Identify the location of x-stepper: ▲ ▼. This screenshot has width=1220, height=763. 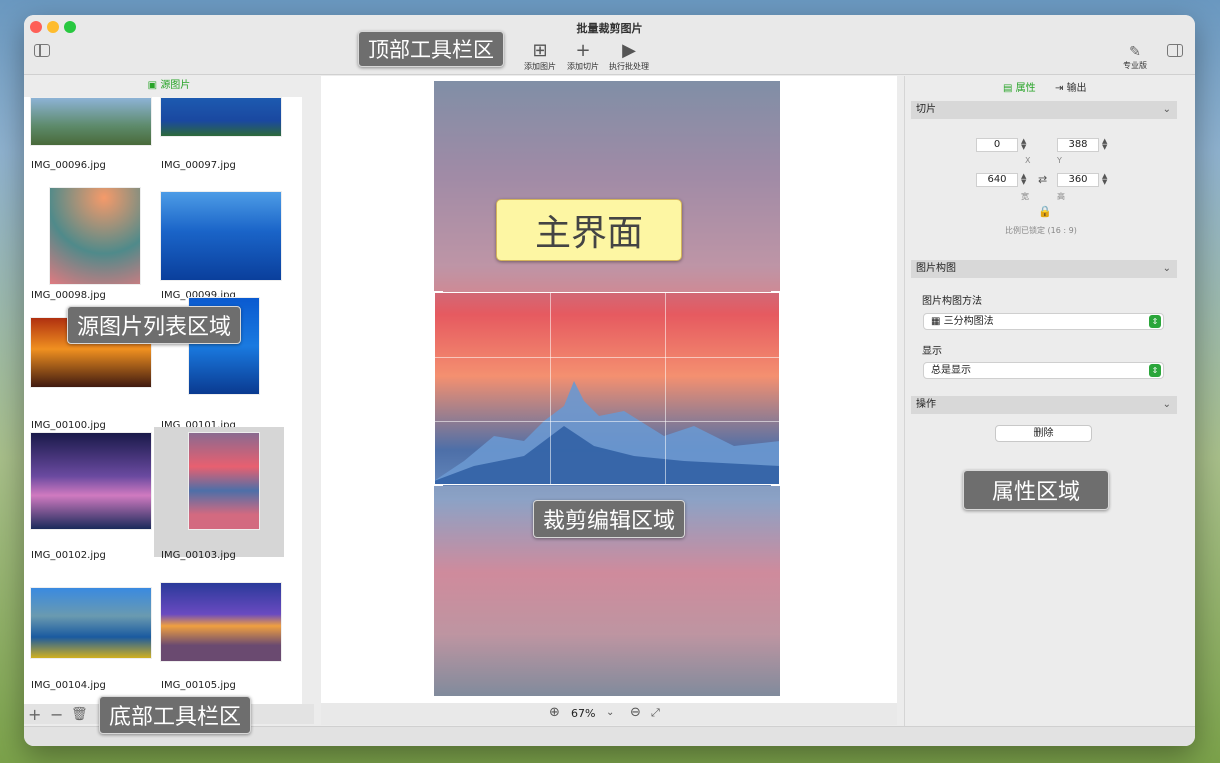
(1025, 144).